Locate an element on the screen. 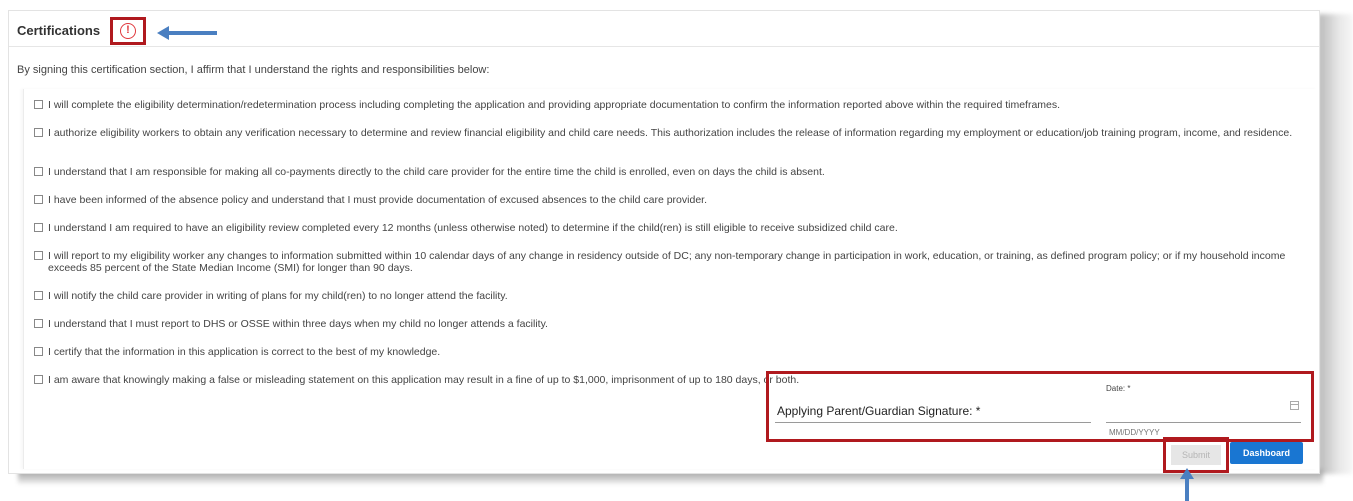 The width and height of the screenshot is (1353, 501). warning-circle-icon: ! is located at coordinates (128, 31).